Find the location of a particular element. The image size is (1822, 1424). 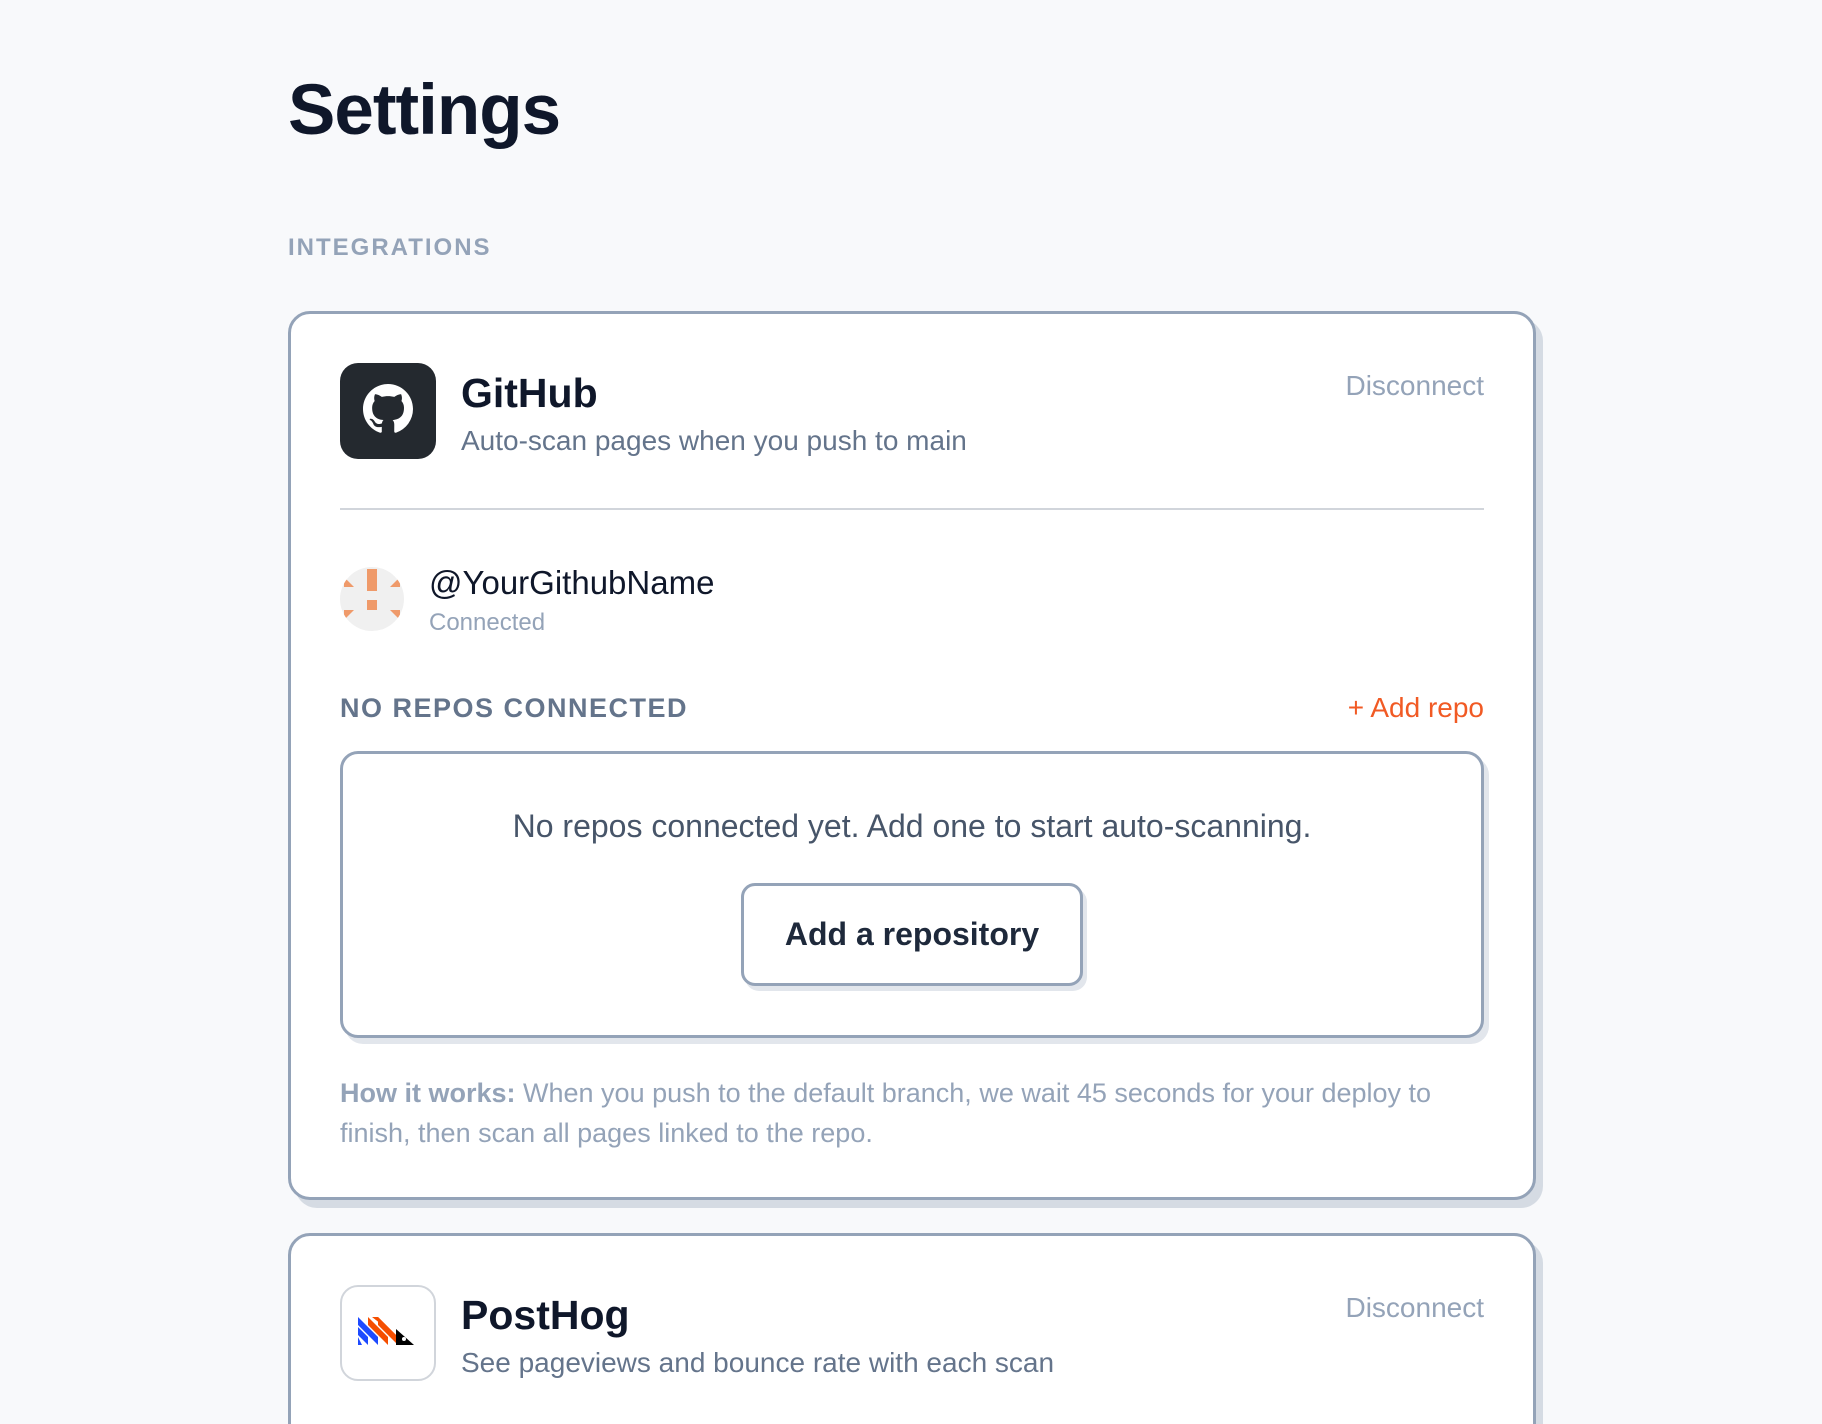

github-icon is located at coordinates (388, 411).